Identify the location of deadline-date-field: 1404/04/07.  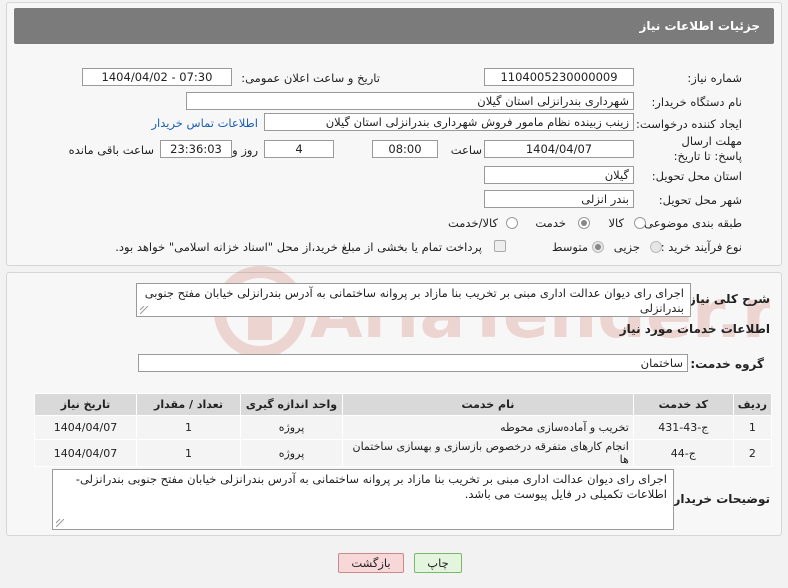
(559, 149).